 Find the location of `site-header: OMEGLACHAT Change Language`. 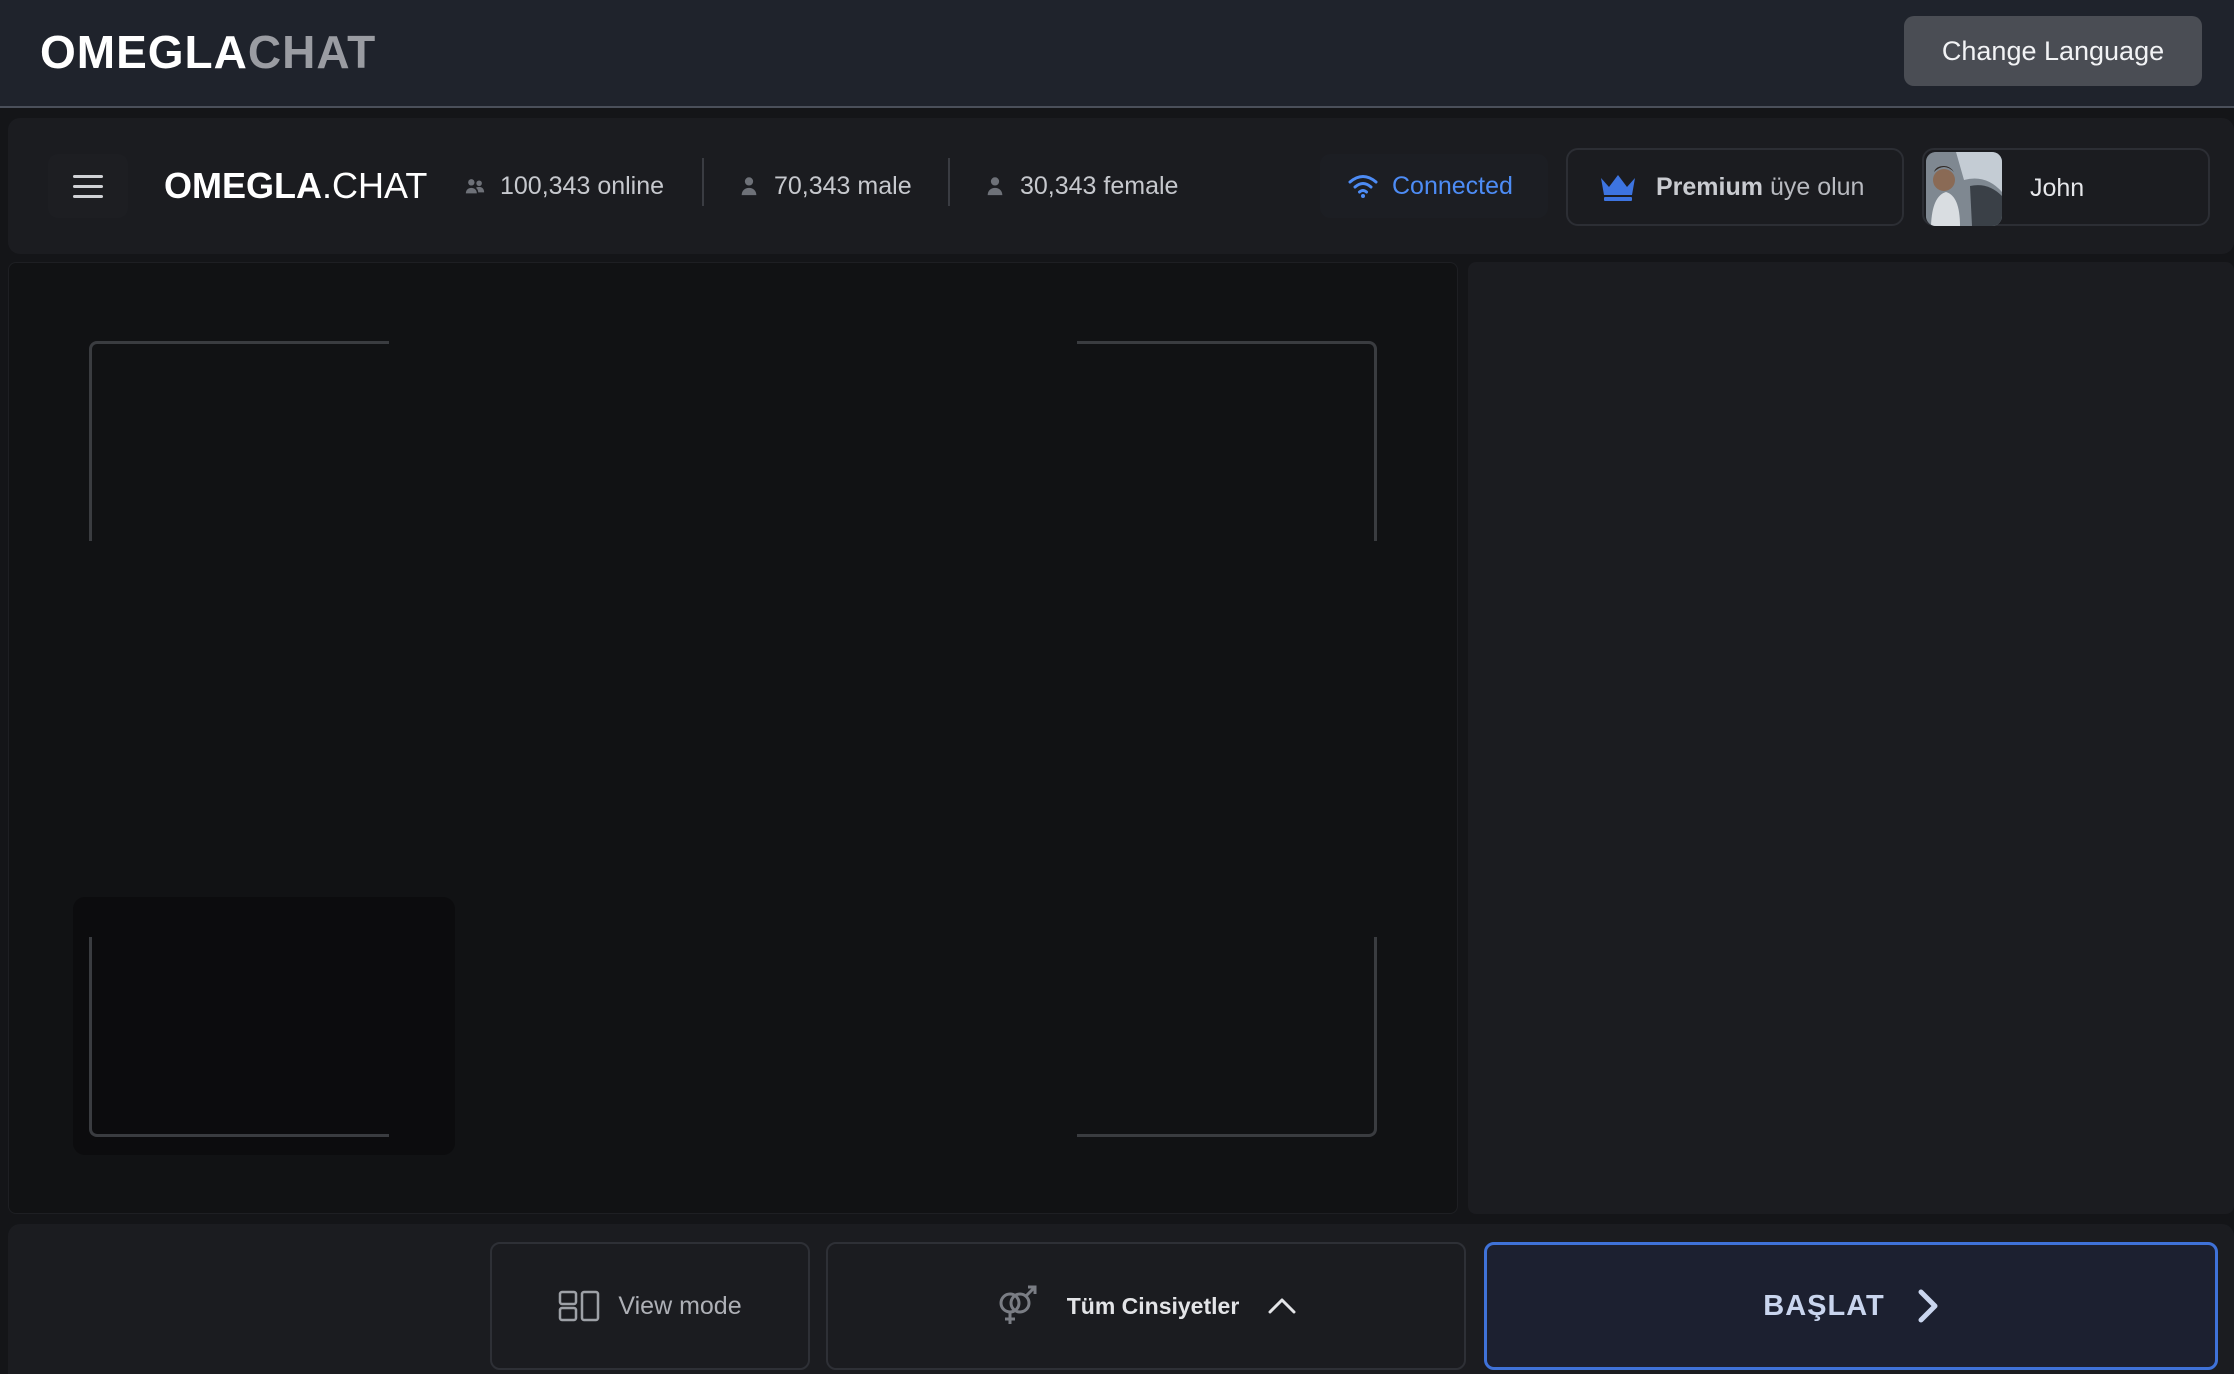

site-header: OMEGLACHAT Change Language is located at coordinates (1117, 54).